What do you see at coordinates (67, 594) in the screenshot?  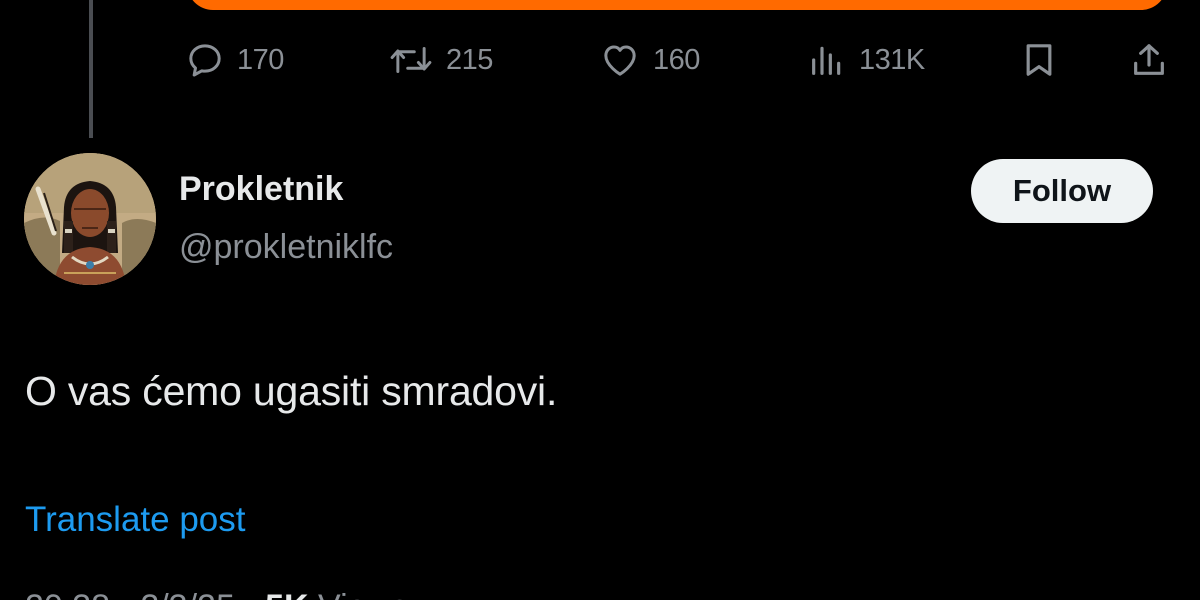 I see `post-time: 20:38` at bounding box center [67, 594].